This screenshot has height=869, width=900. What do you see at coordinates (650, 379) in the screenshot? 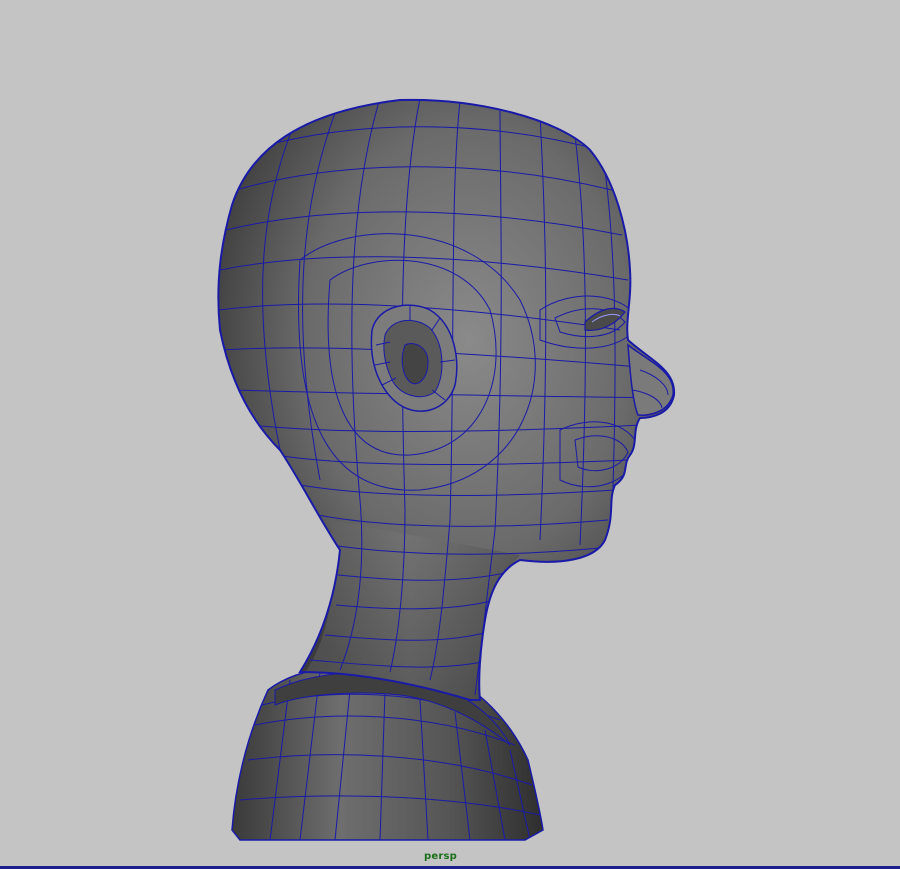
I see `nose-mesh` at bounding box center [650, 379].